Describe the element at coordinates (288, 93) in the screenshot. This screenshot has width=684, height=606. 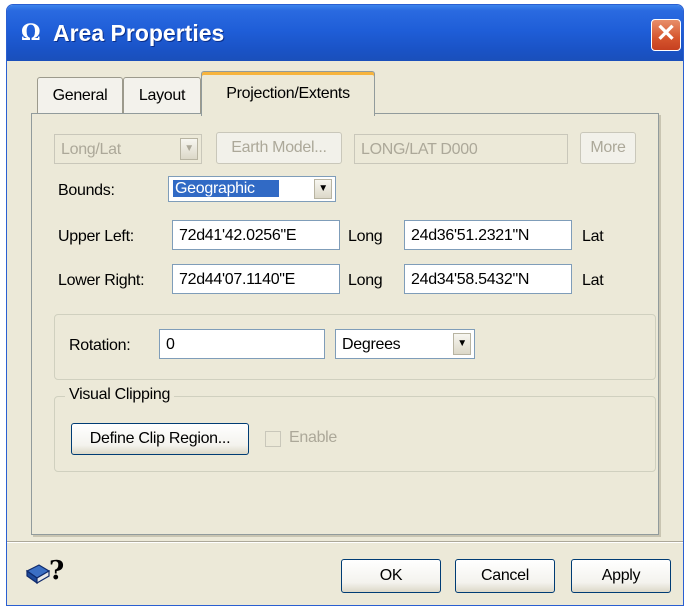
I see `tab-projection-extents: Projection/Extents` at that location.